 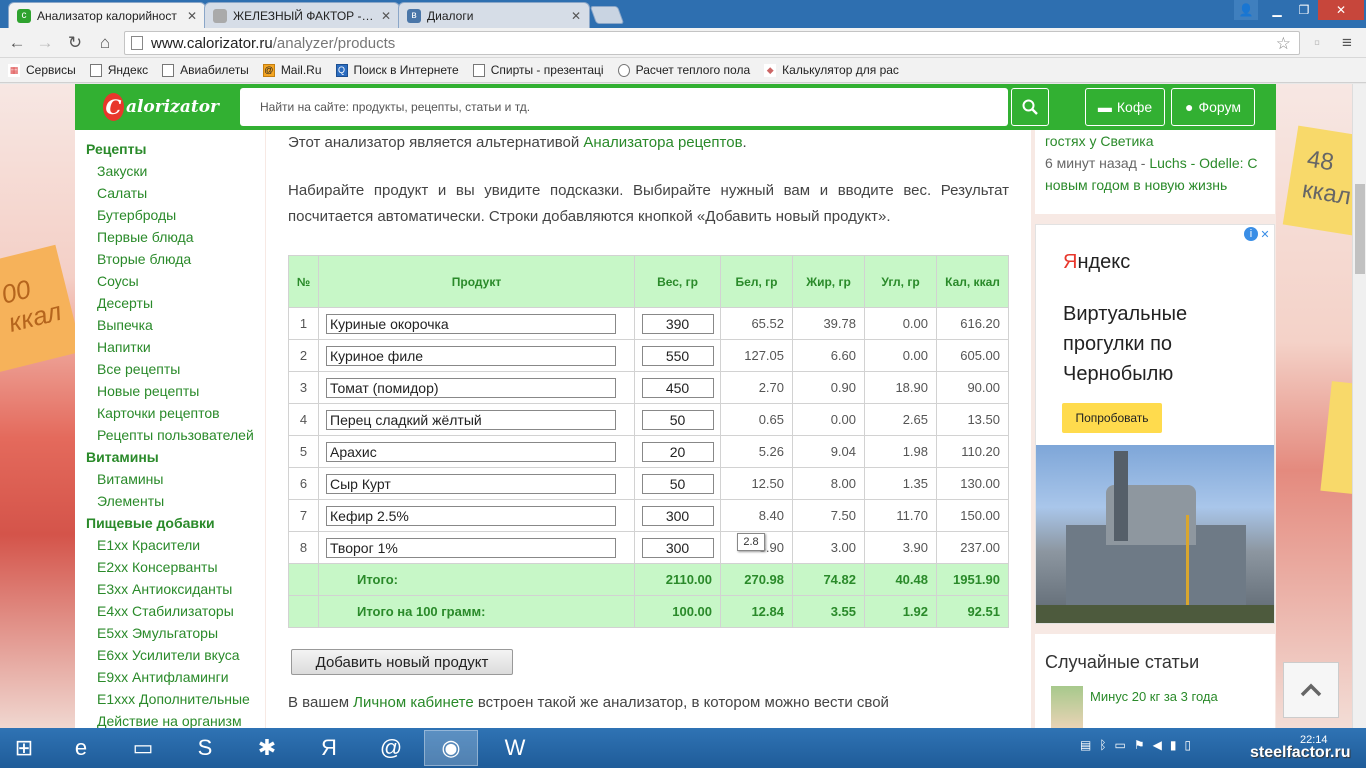 What do you see at coordinates (107, 15) in the screenshot?
I see `tab-analyzer: c Анализатор калорийност ✕` at bounding box center [107, 15].